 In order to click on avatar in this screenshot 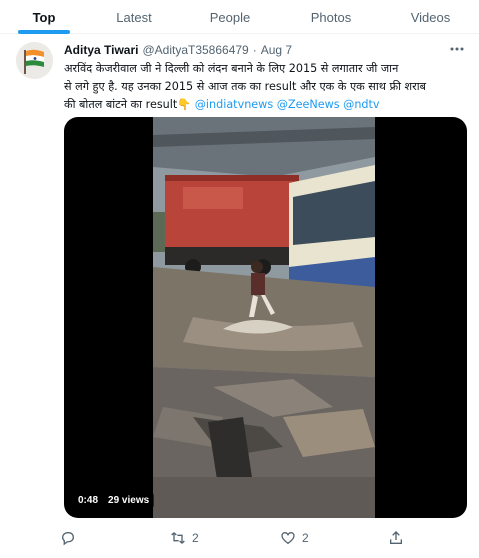, I will do `click(34, 60)`.